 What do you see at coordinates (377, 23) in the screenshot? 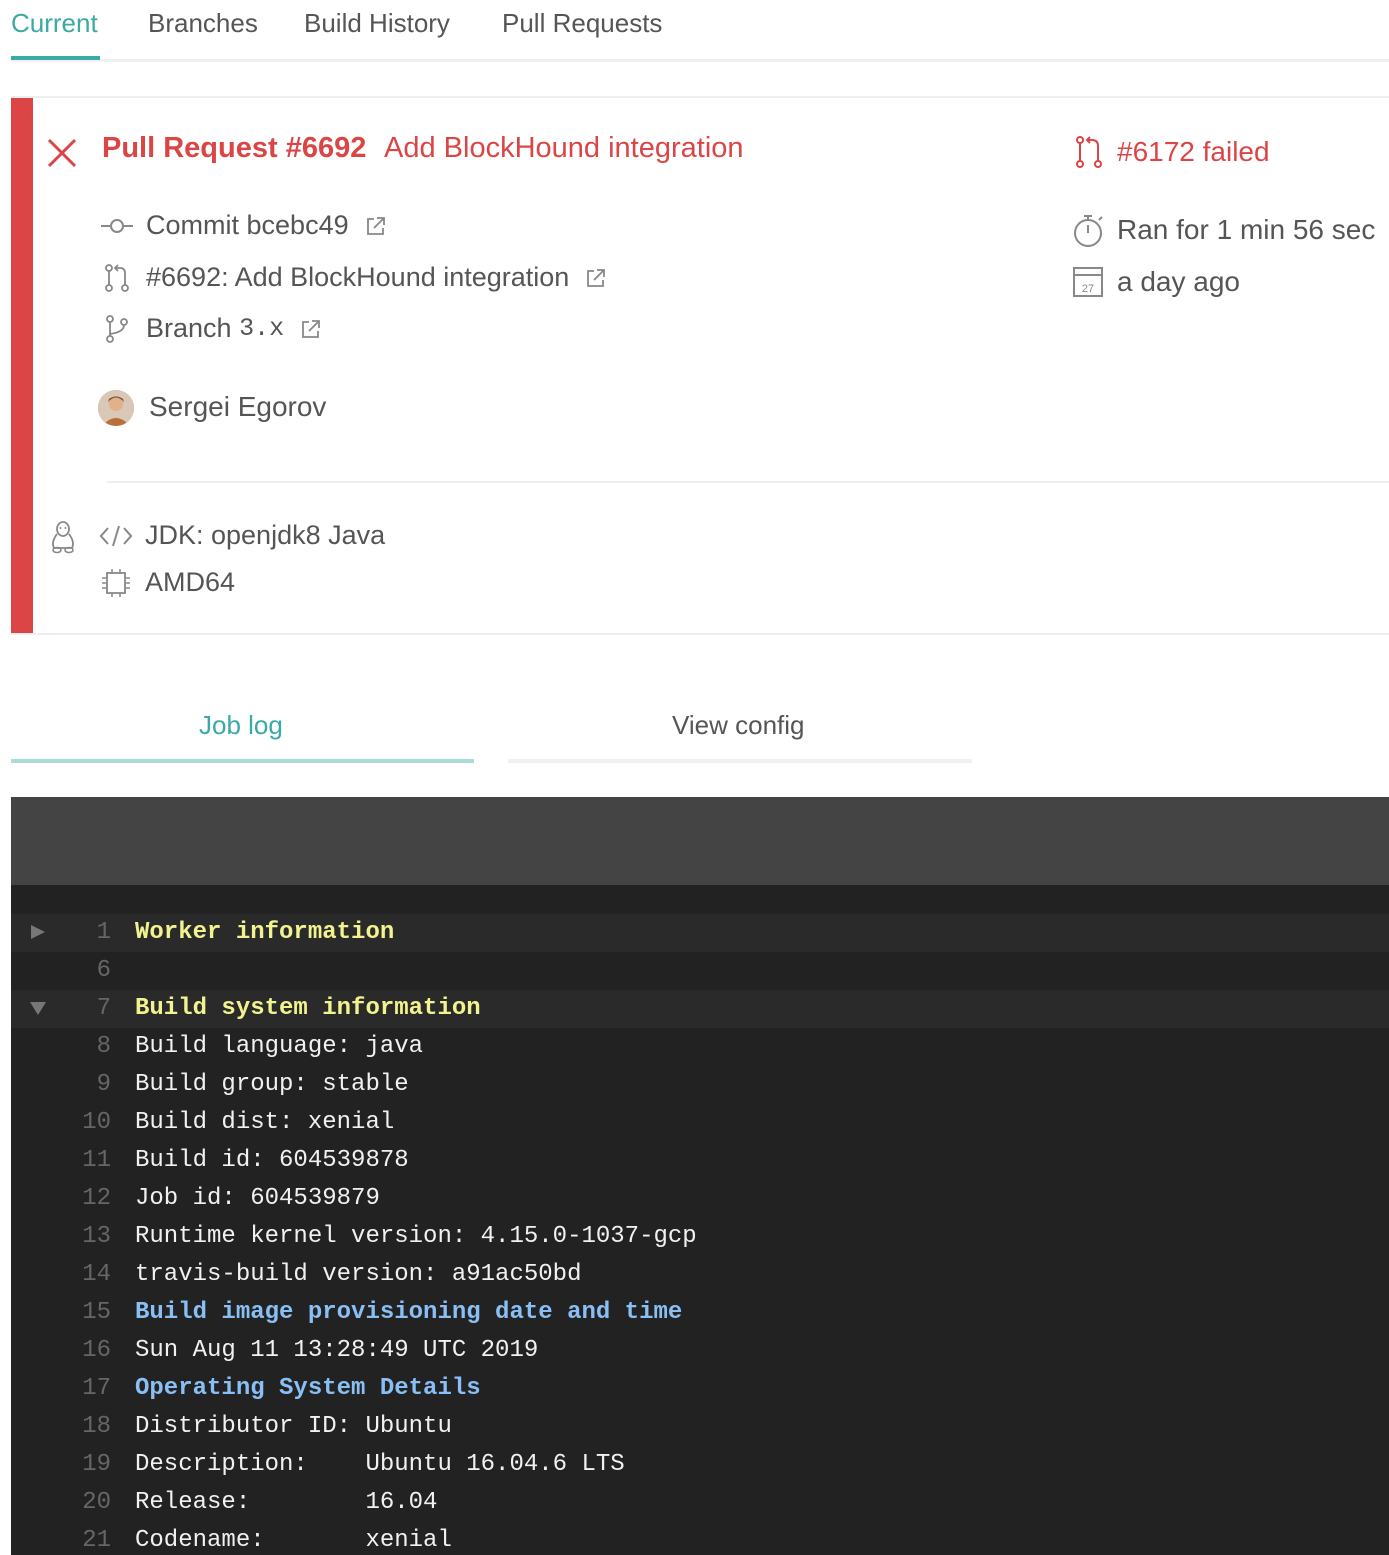
I see `tab-build-history: Build History` at bounding box center [377, 23].